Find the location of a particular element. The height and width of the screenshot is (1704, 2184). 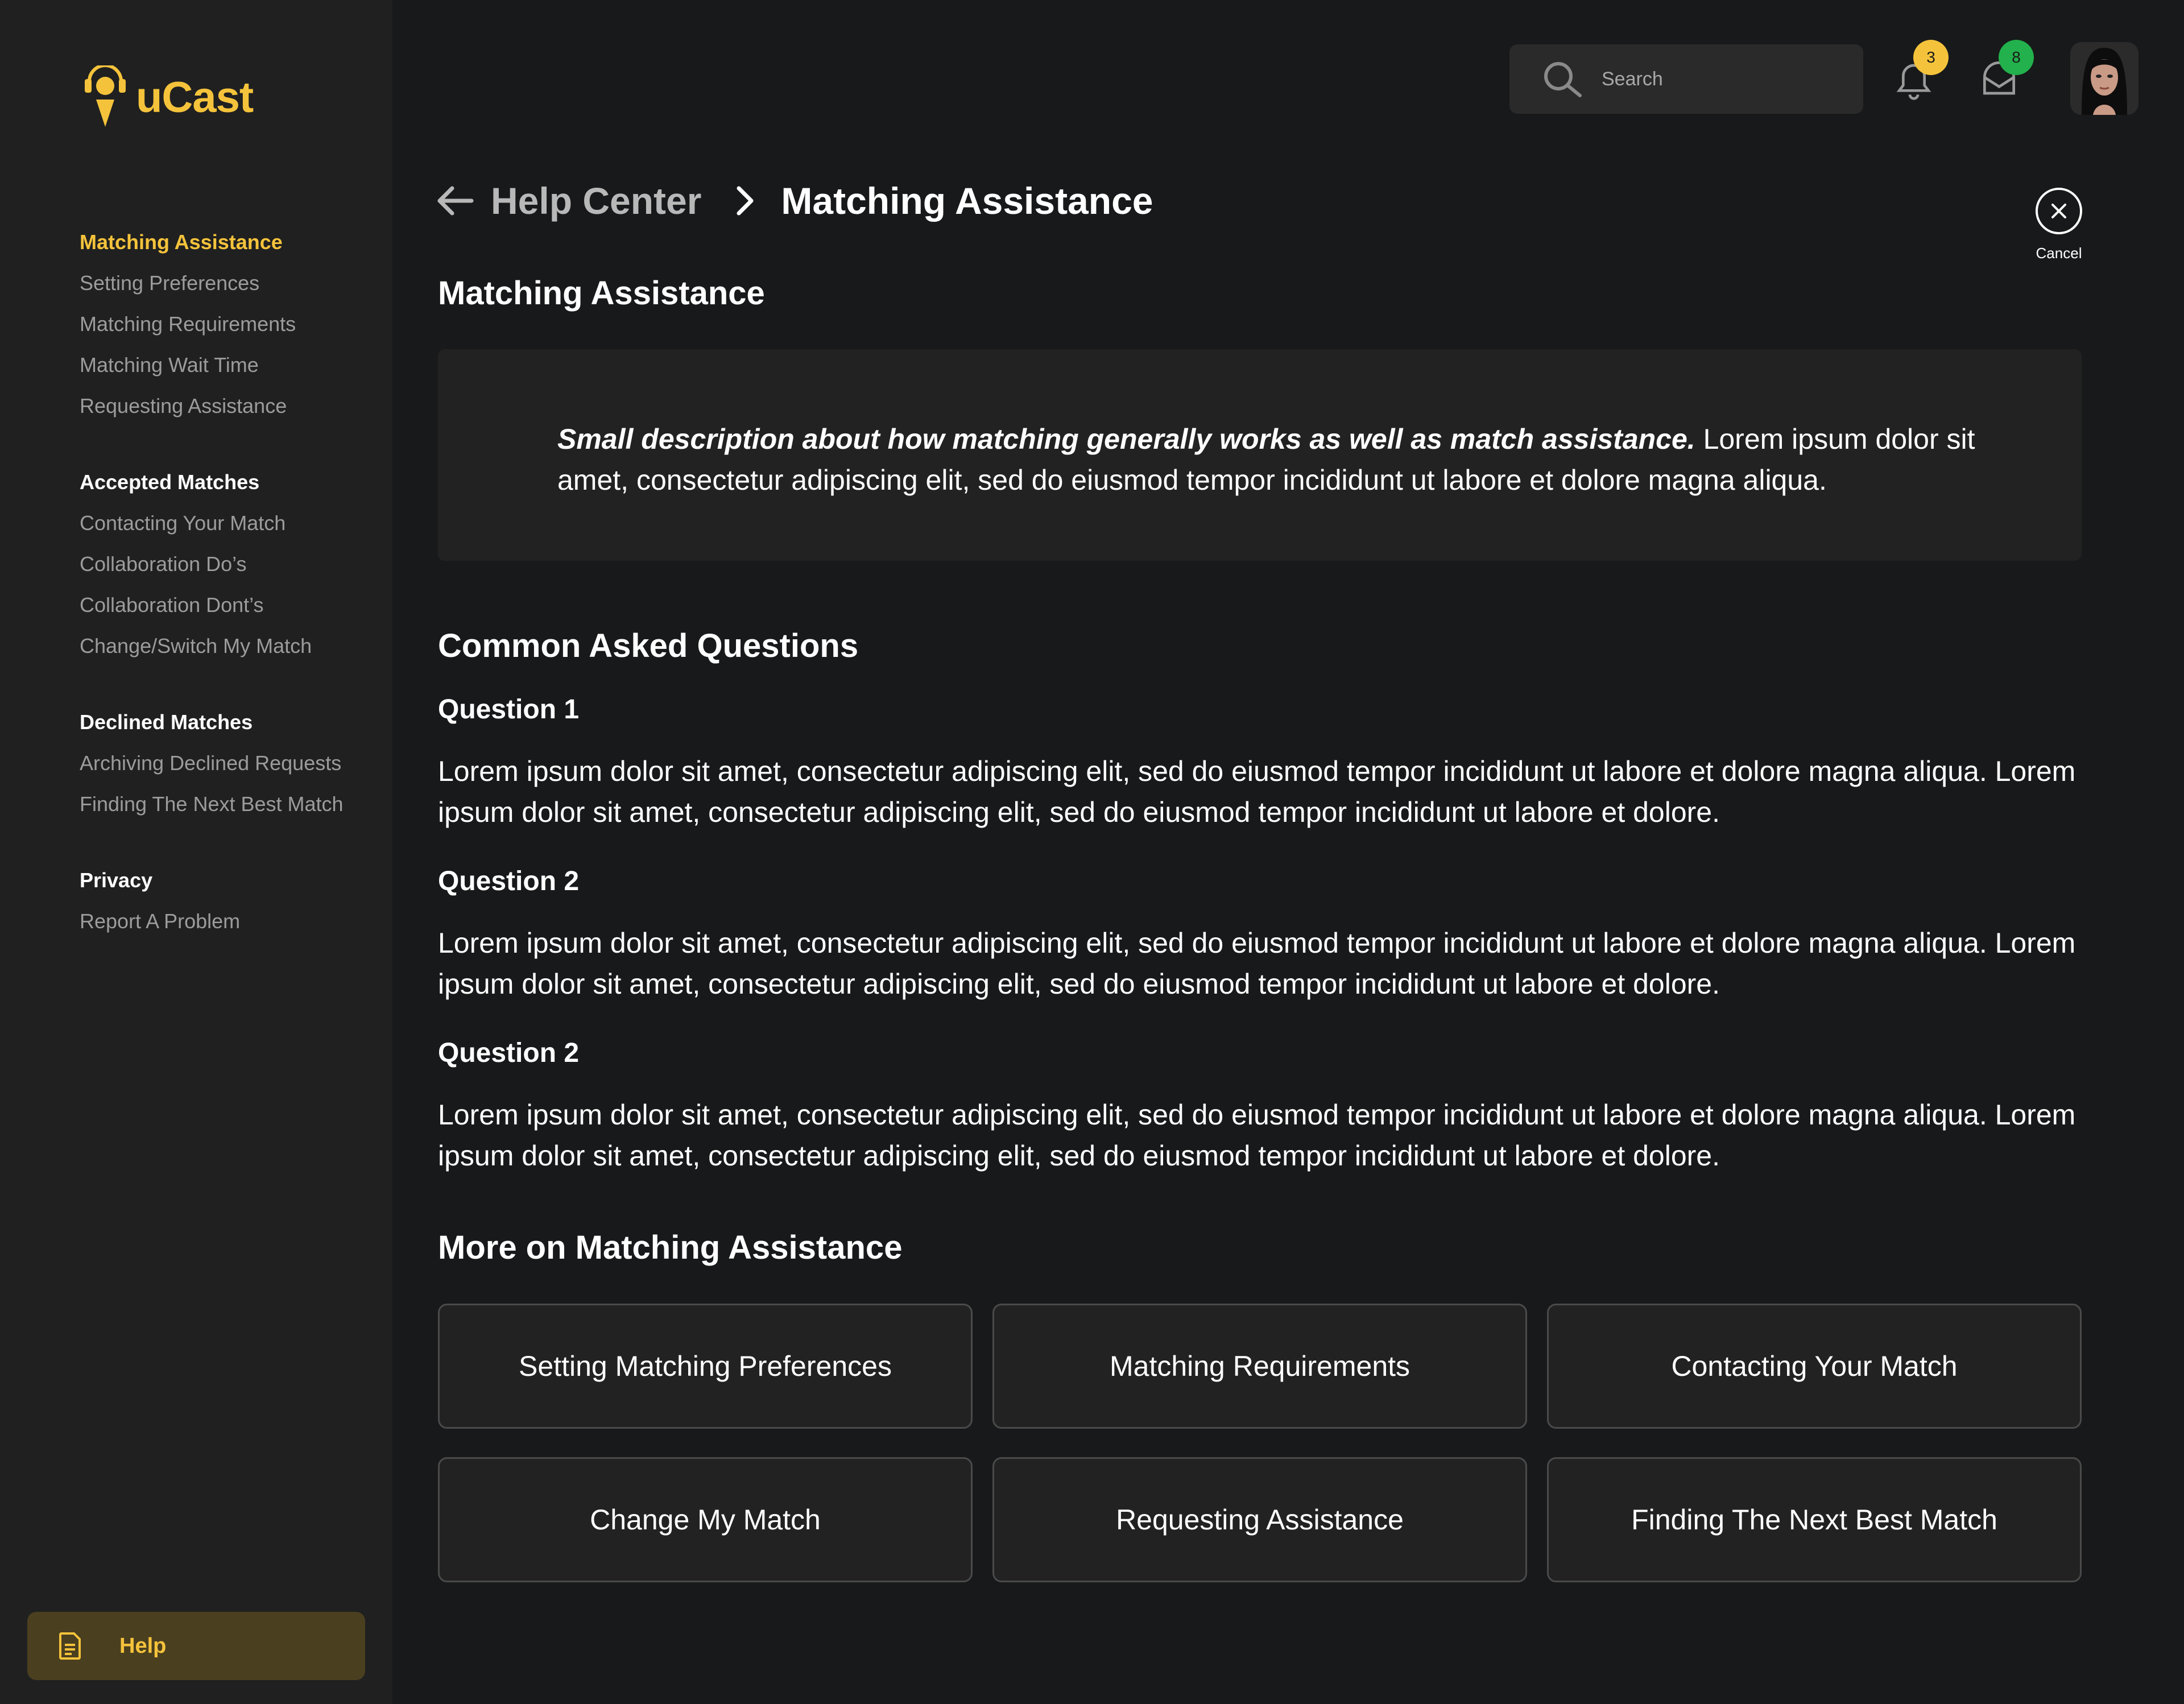

nav-item-matching-requirements: Matching Requirements is located at coordinates (233, 325).